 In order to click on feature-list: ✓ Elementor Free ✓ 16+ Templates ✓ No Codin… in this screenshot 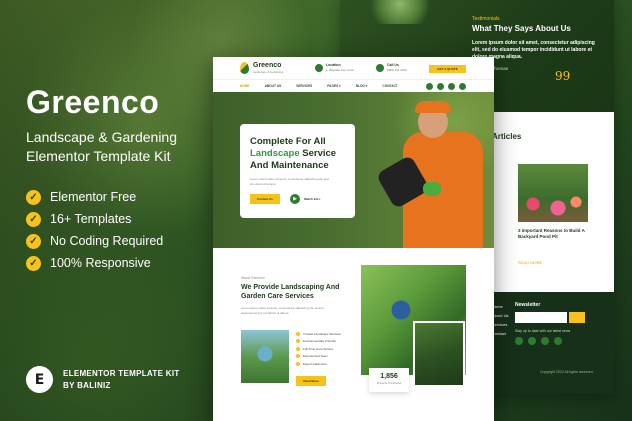, I will do `click(121, 230)`.